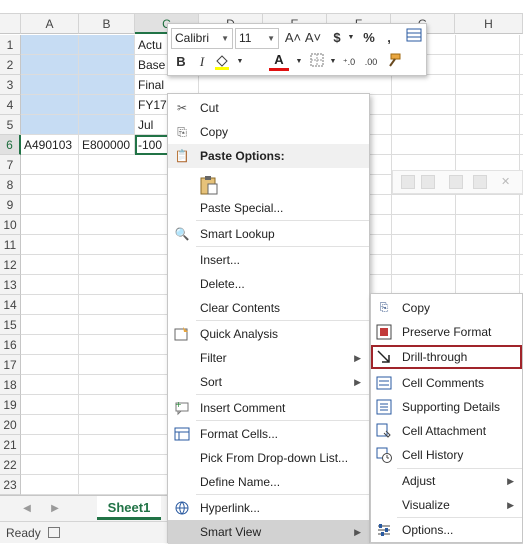 The image size is (523, 544). I want to click on row-header-21: 21, so click(10, 445).